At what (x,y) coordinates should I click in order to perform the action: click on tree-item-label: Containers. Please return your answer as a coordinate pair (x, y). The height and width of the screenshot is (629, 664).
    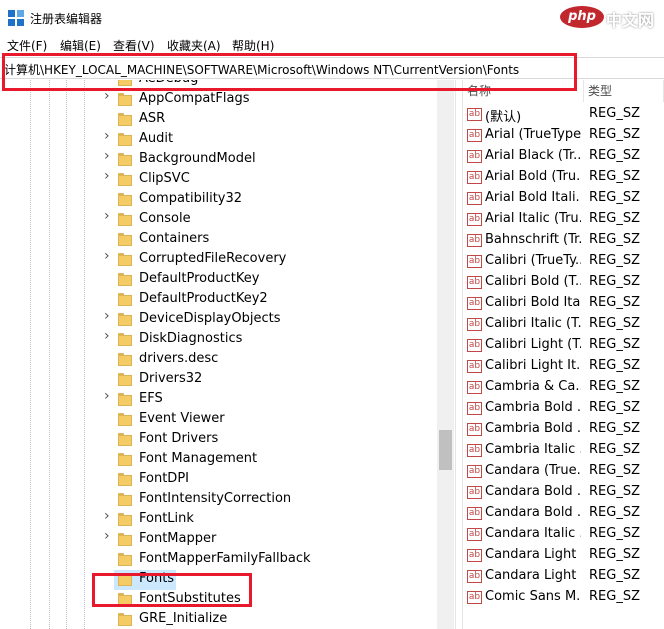
    Looking at the image, I should click on (174, 238).